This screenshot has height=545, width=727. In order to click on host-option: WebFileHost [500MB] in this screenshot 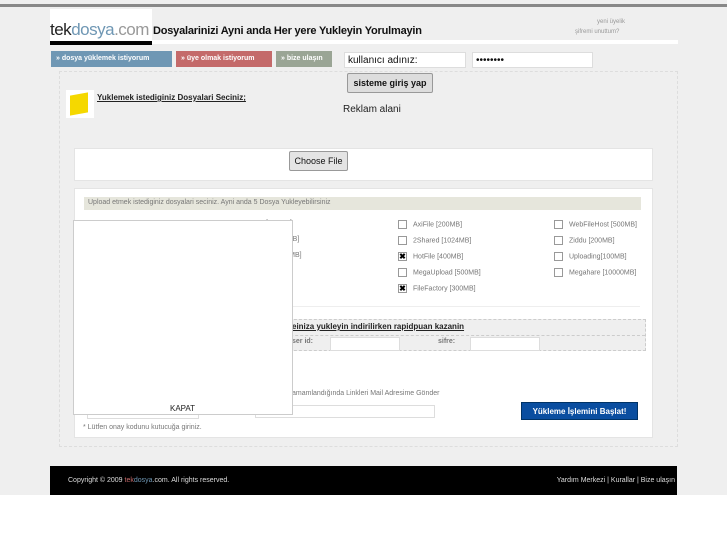, I will do `click(595, 224)`.